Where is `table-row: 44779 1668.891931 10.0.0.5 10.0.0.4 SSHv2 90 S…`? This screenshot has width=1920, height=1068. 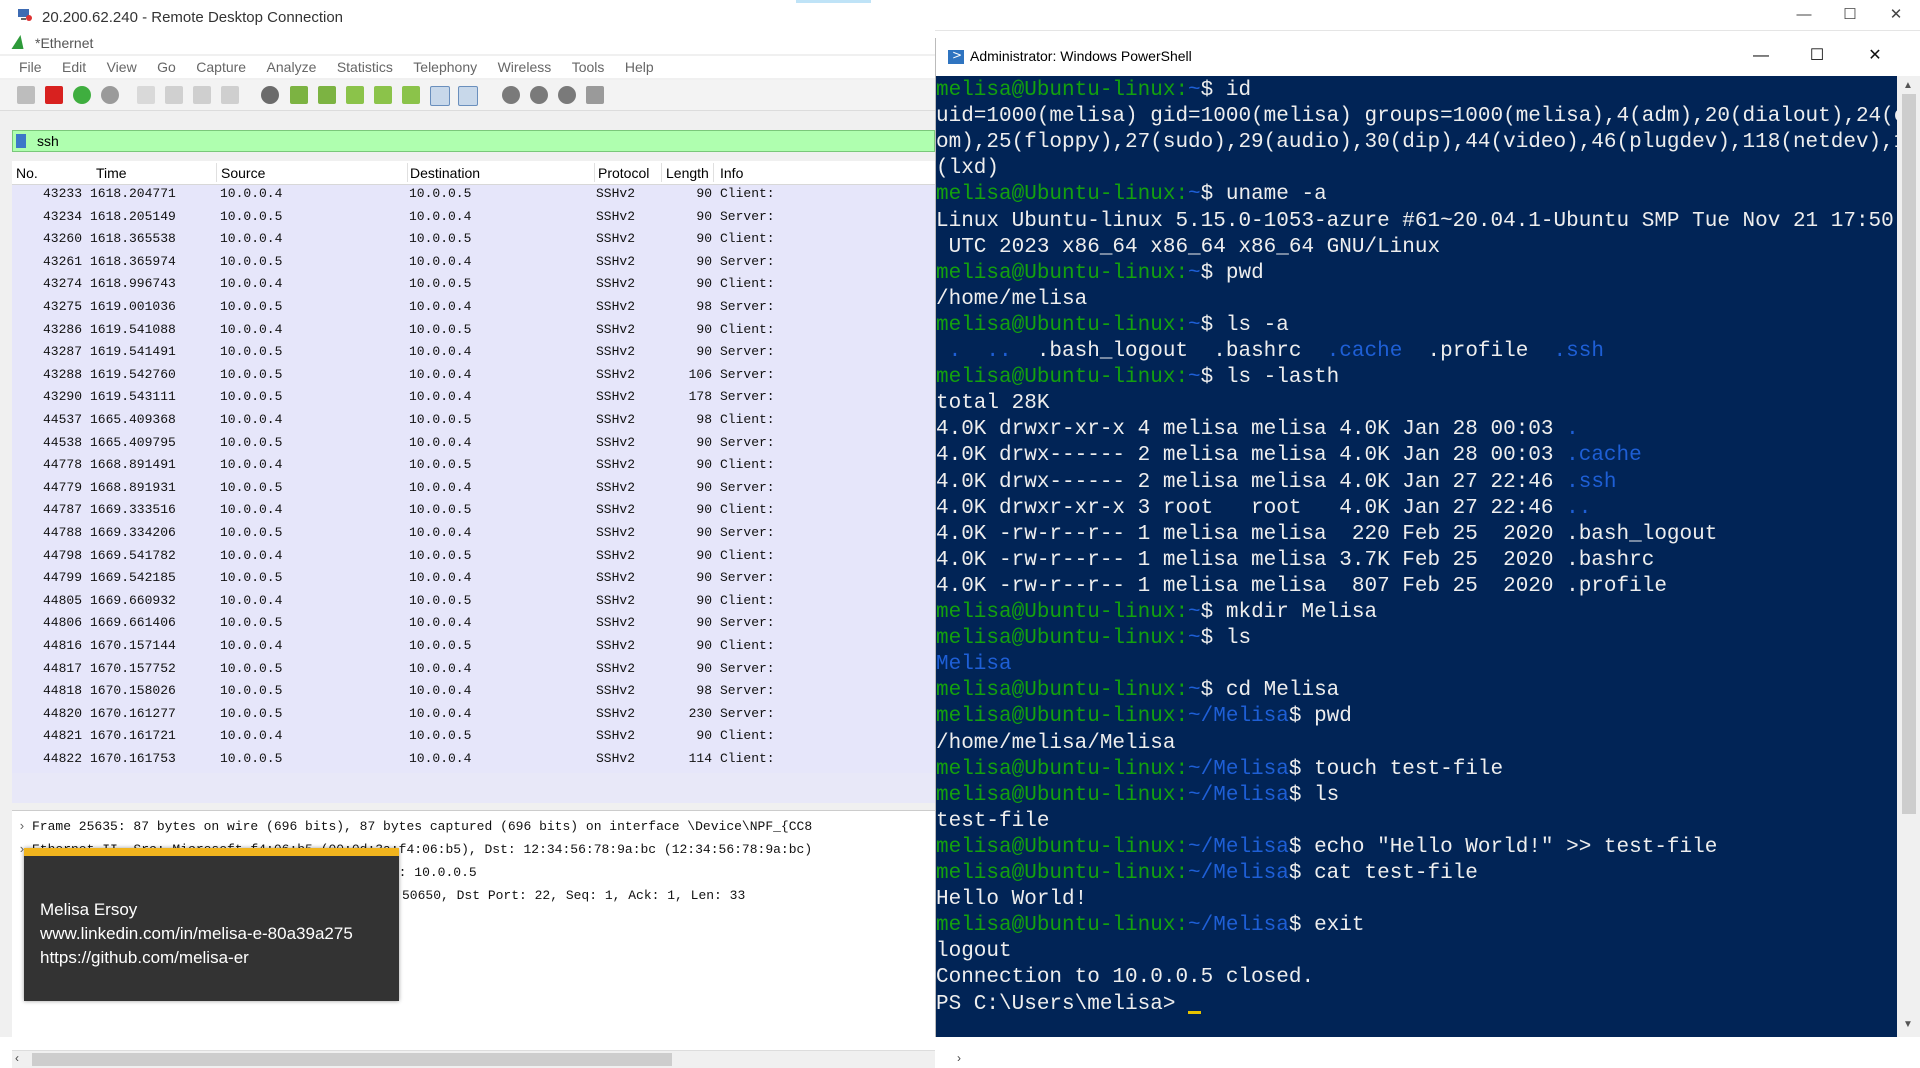 table-row: 44779 1668.891931 10.0.0.5 10.0.0.4 SSHv2 90 S… is located at coordinates (473, 490).